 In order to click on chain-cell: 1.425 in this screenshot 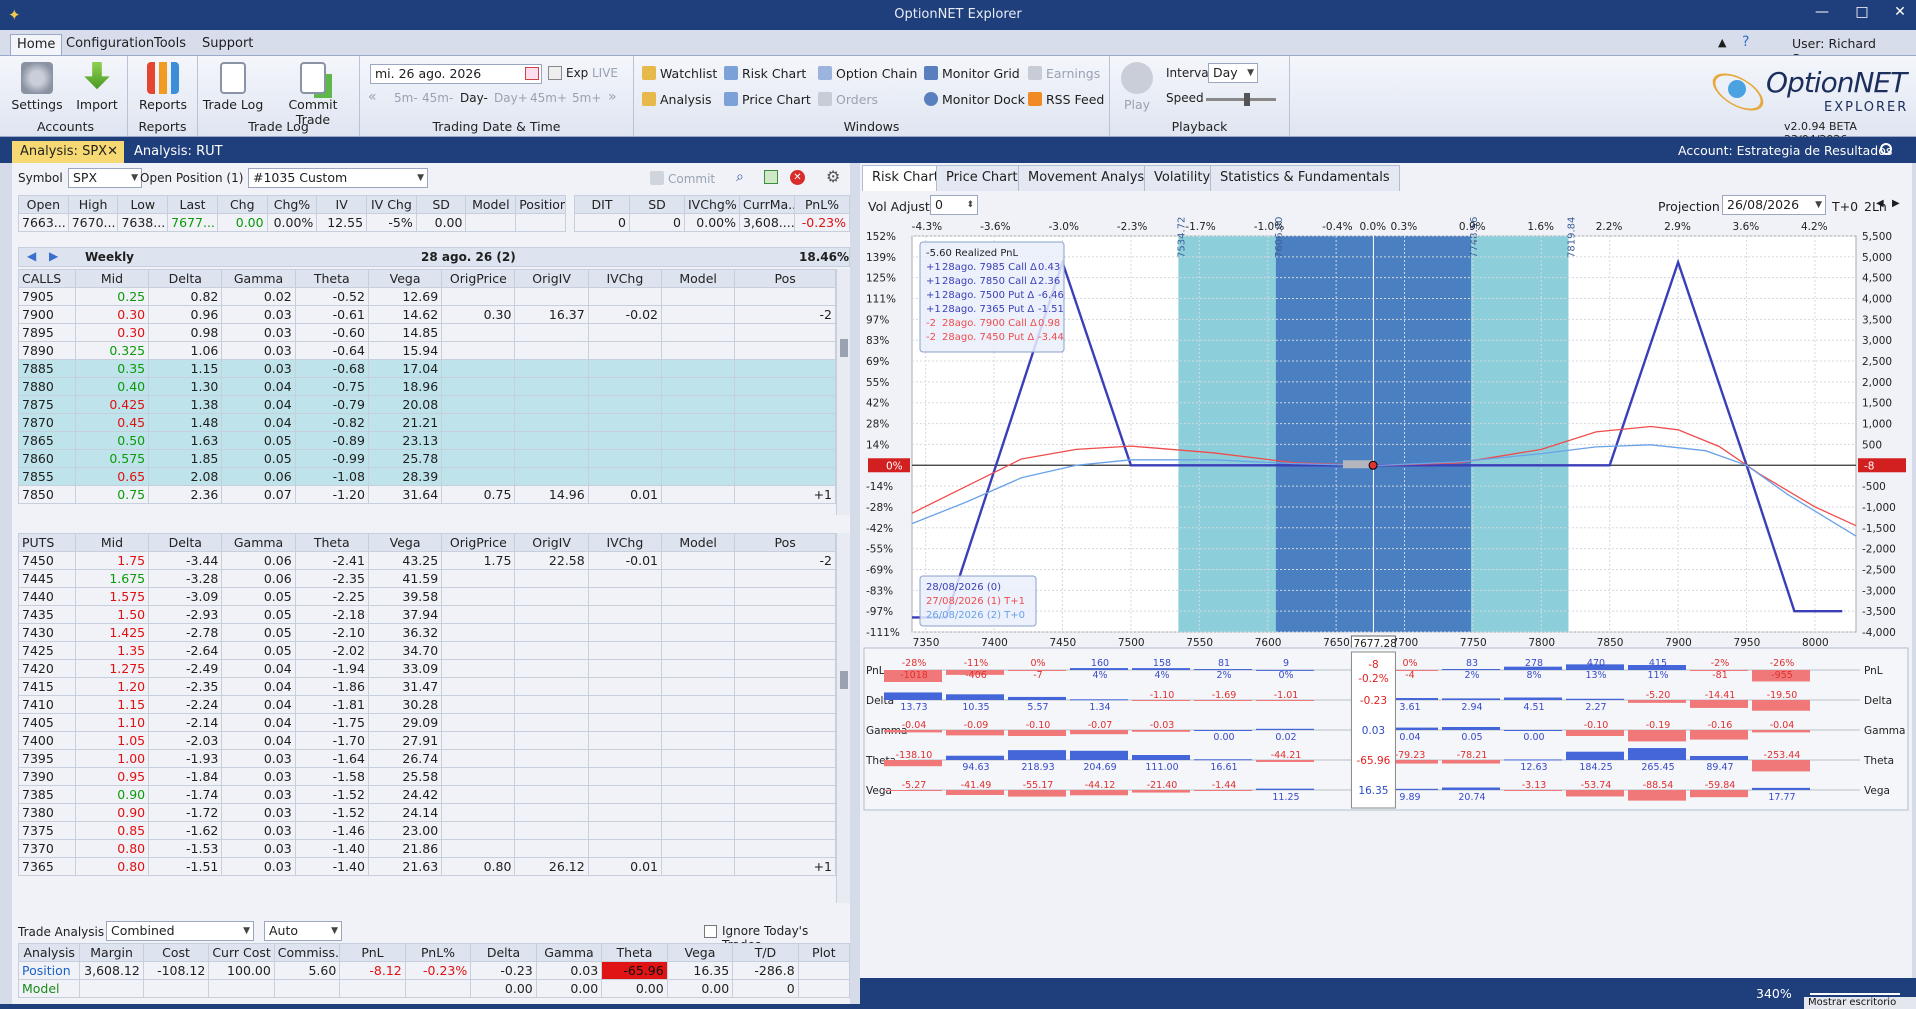, I will do `click(112, 632)`.